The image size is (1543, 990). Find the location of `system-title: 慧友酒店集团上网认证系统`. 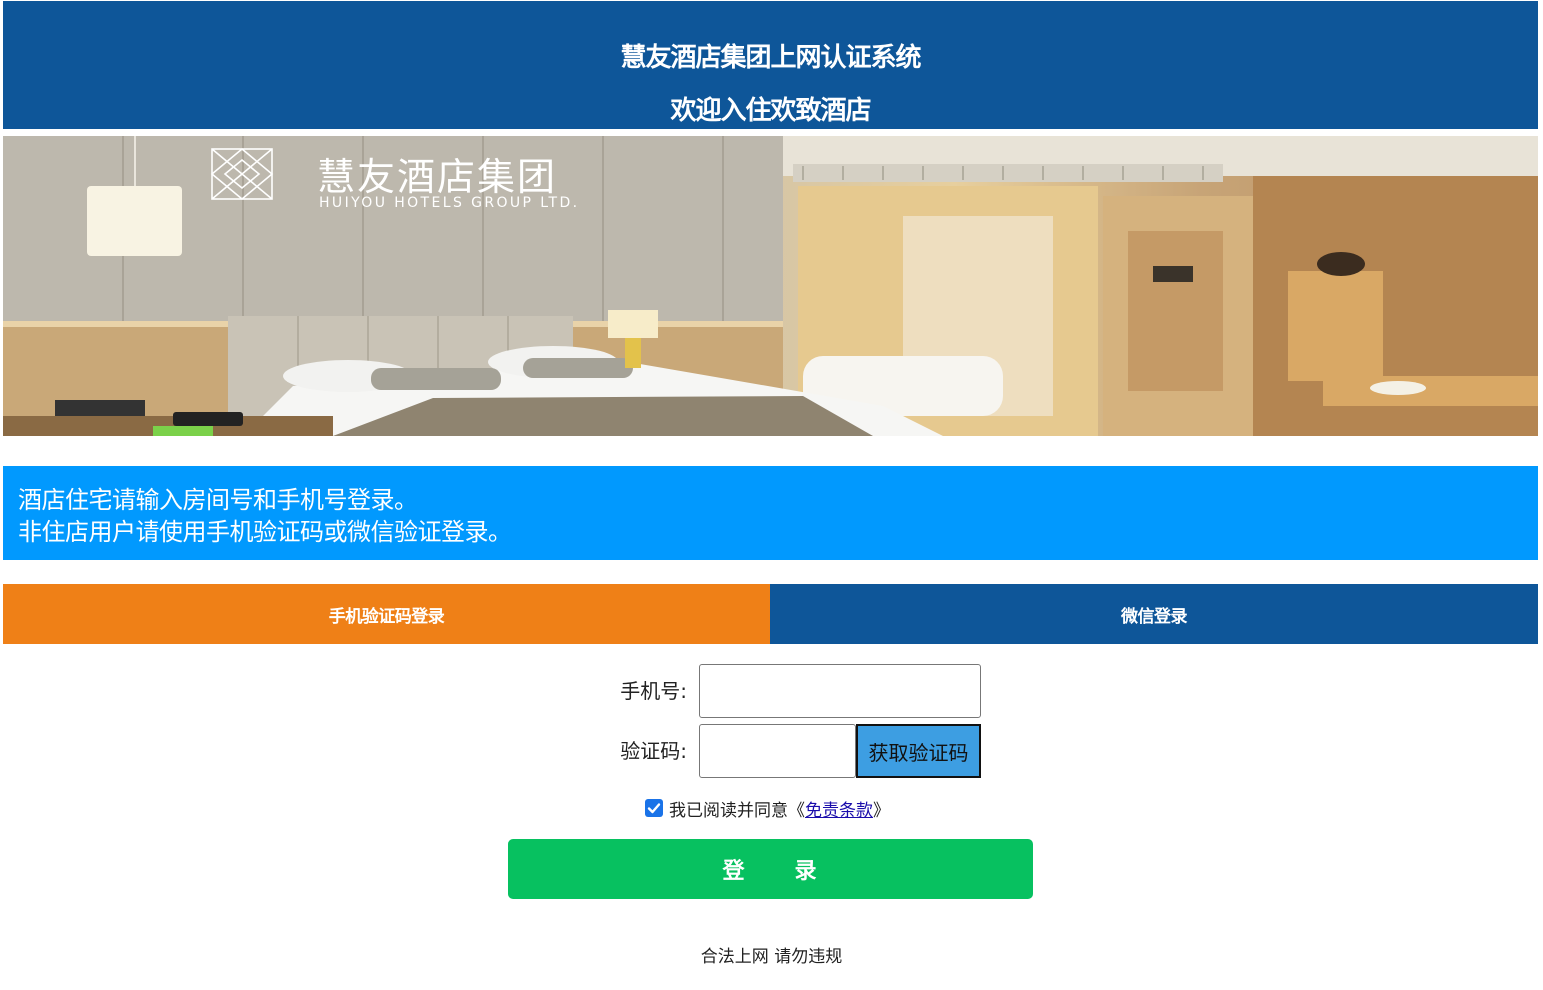

system-title: 慧友酒店集团上网认证系统 is located at coordinates (770, 58).